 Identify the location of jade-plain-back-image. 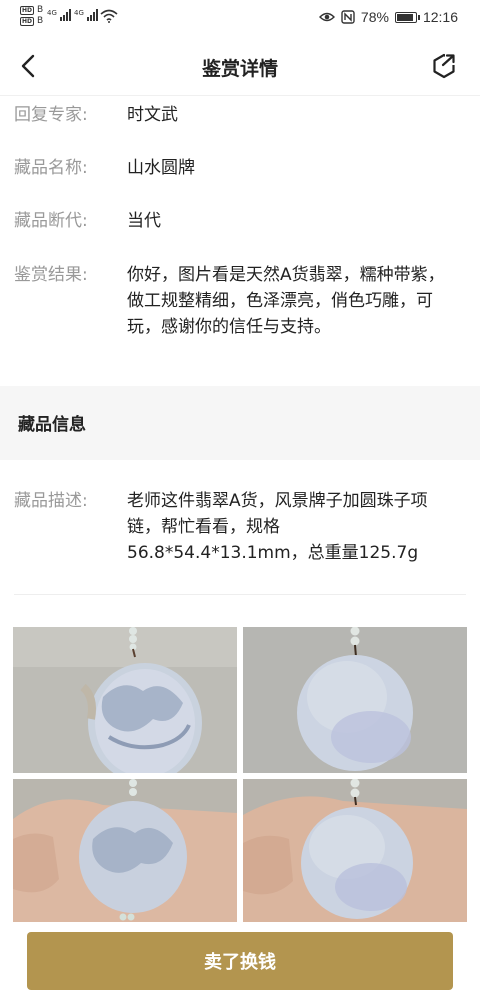
(355, 700).